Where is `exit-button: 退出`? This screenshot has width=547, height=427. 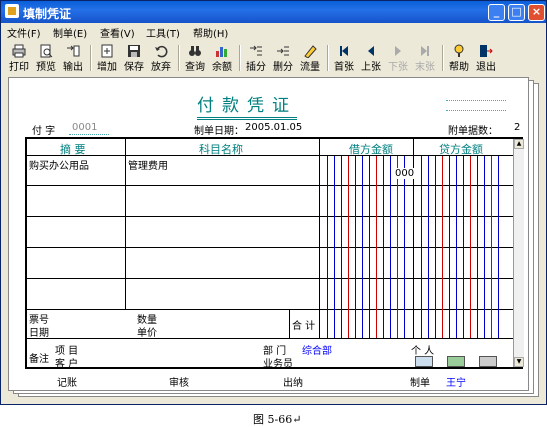 exit-button: 退出 is located at coordinates (486, 58).